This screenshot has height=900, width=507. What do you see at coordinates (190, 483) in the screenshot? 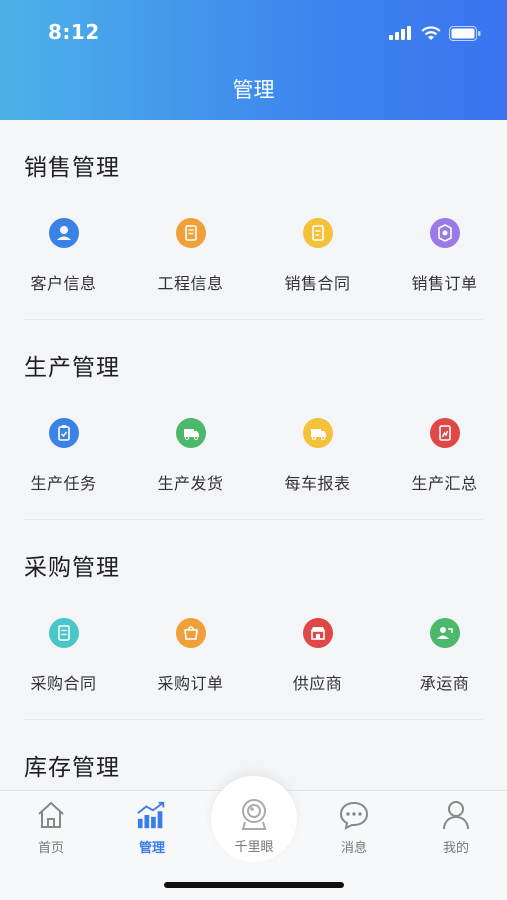
I see `menu-item-label: 生产发货` at bounding box center [190, 483].